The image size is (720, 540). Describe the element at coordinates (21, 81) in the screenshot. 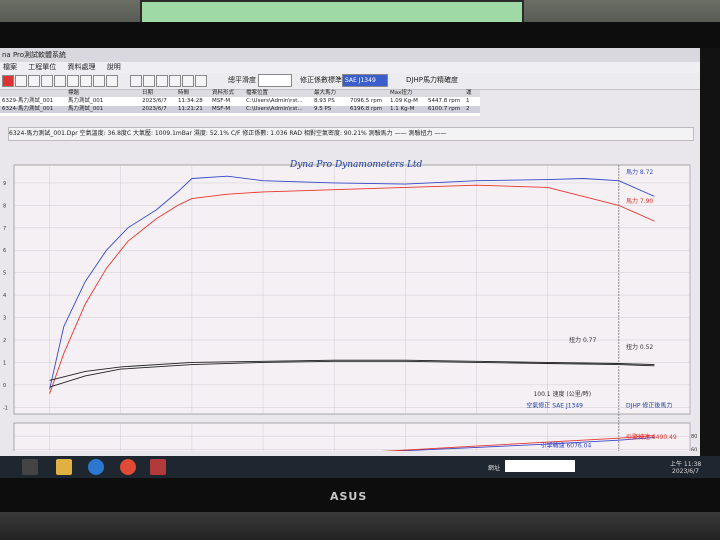

I see `open-file-icon` at that location.